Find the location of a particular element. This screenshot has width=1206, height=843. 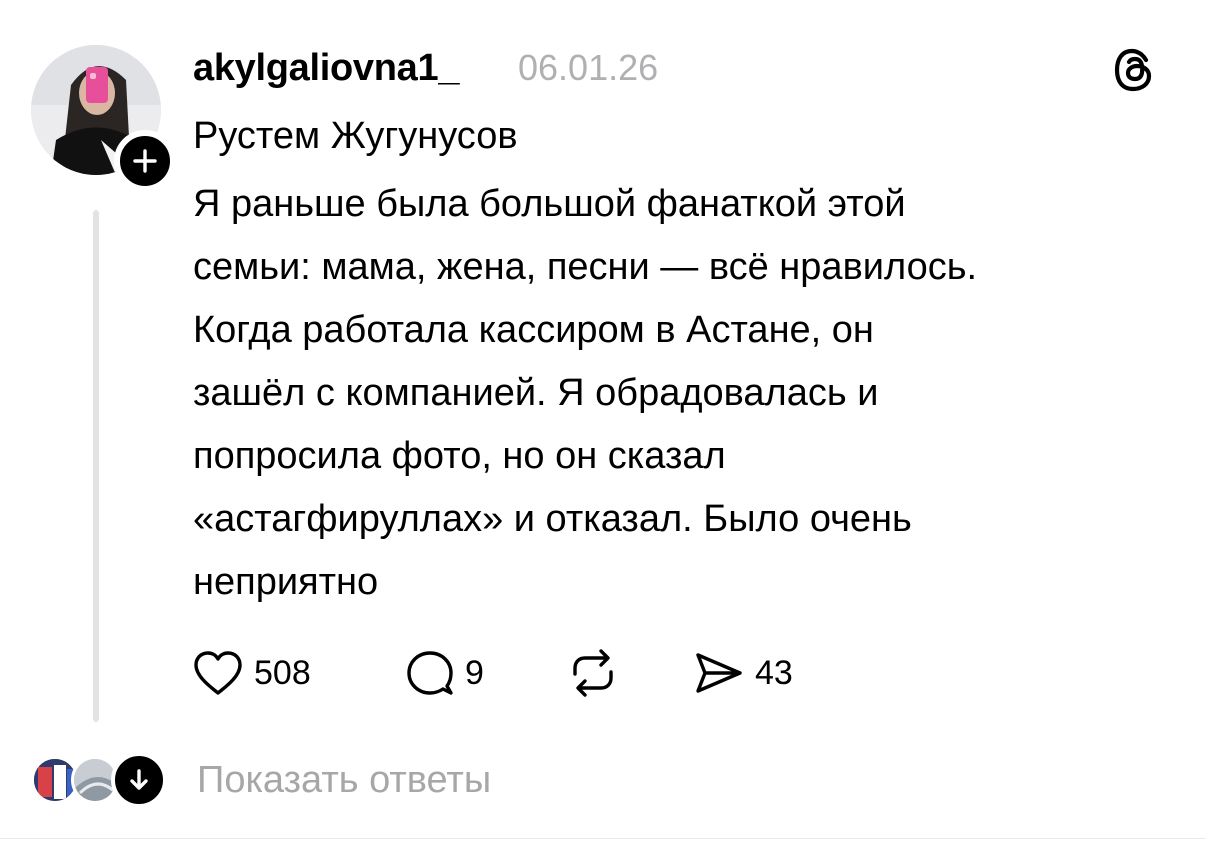

repost-icon is located at coordinates (593, 673).